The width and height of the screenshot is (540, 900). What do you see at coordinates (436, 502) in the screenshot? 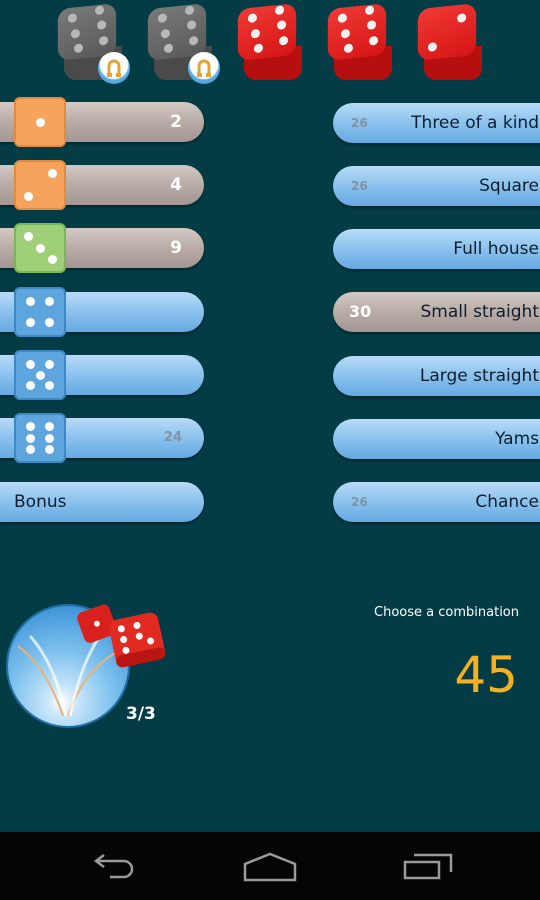
I see `lower-row-chance: 26 Chance` at bounding box center [436, 502].